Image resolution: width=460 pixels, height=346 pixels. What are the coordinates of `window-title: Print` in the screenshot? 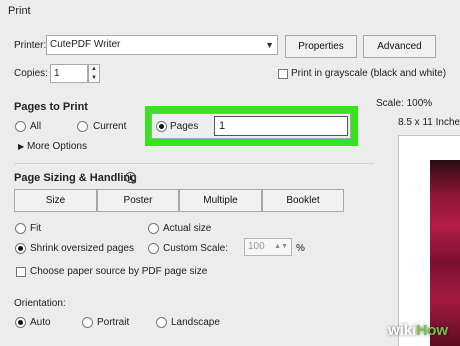 It's located at (19, 11).